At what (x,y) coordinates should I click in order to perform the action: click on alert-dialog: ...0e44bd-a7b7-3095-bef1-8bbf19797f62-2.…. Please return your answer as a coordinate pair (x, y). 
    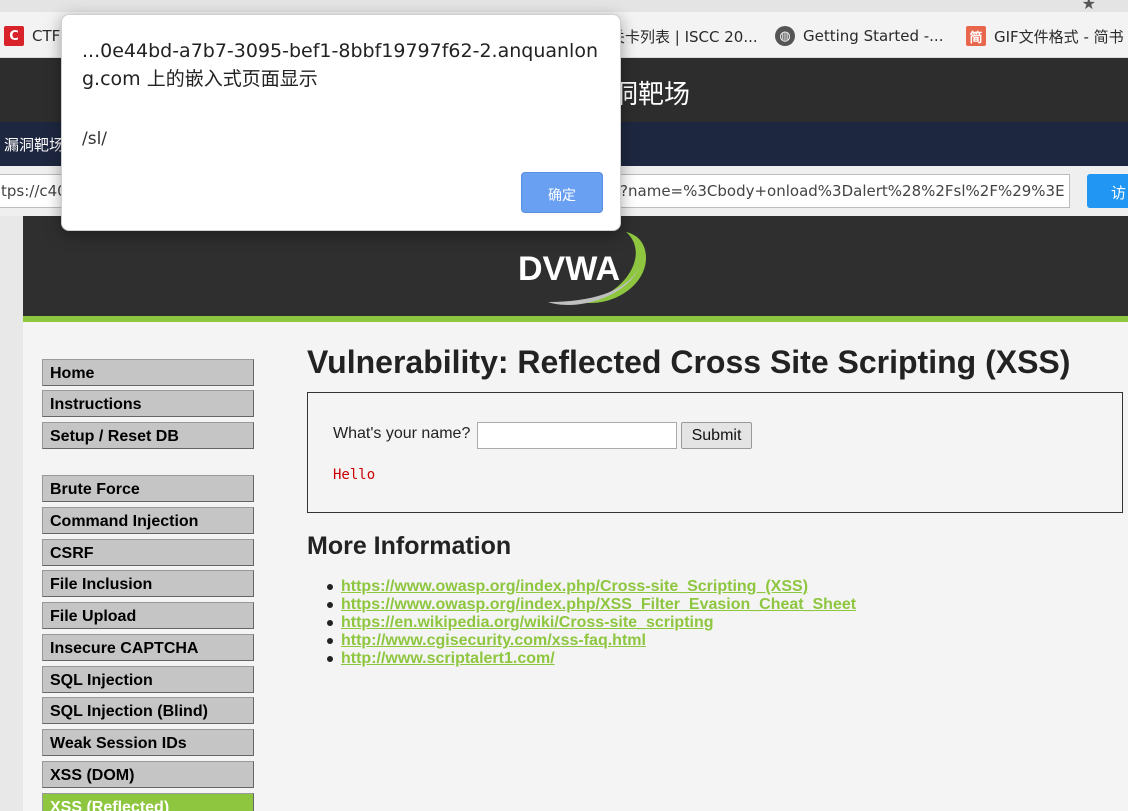
    Looking at the image, I should click on (341, 122).